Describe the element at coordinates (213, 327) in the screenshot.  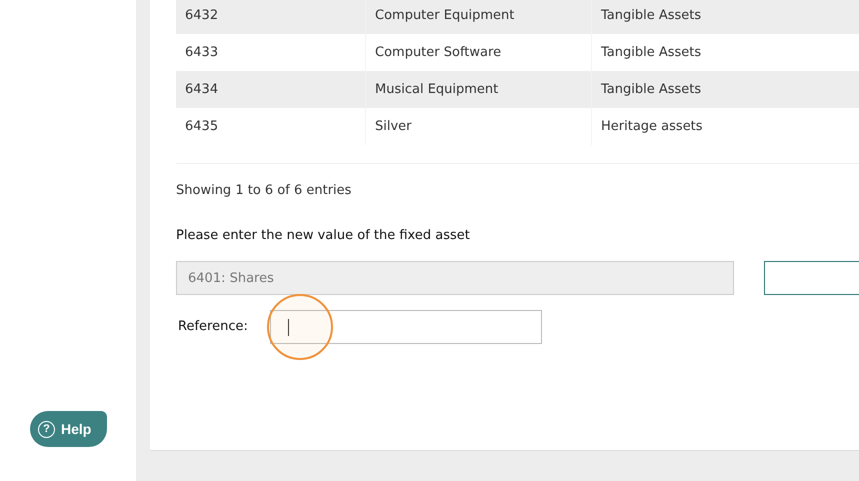
I see `reference-label: Reference:` at that location.